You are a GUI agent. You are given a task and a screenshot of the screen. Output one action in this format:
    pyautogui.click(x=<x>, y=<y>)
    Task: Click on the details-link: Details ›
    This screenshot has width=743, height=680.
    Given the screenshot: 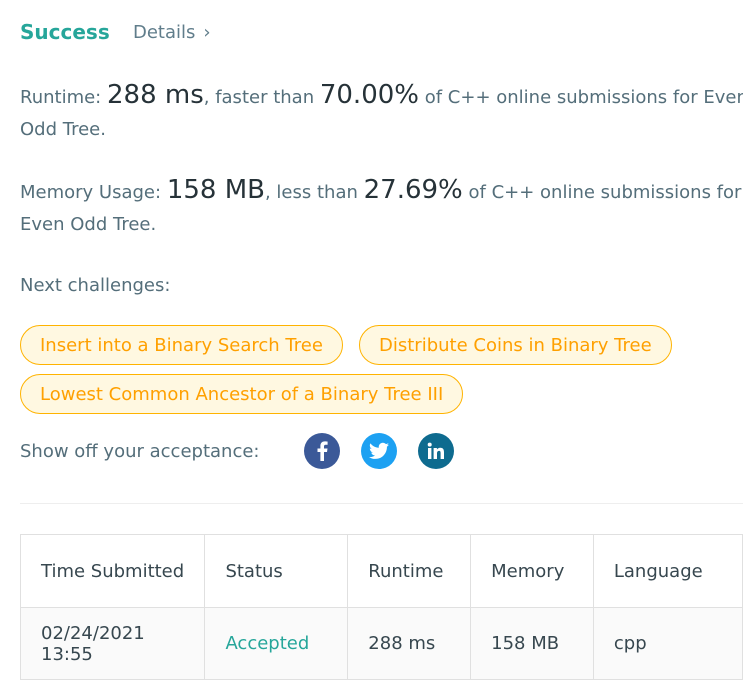 What is the action you would take?
    pyautogui.click(x=172, y=32)
    